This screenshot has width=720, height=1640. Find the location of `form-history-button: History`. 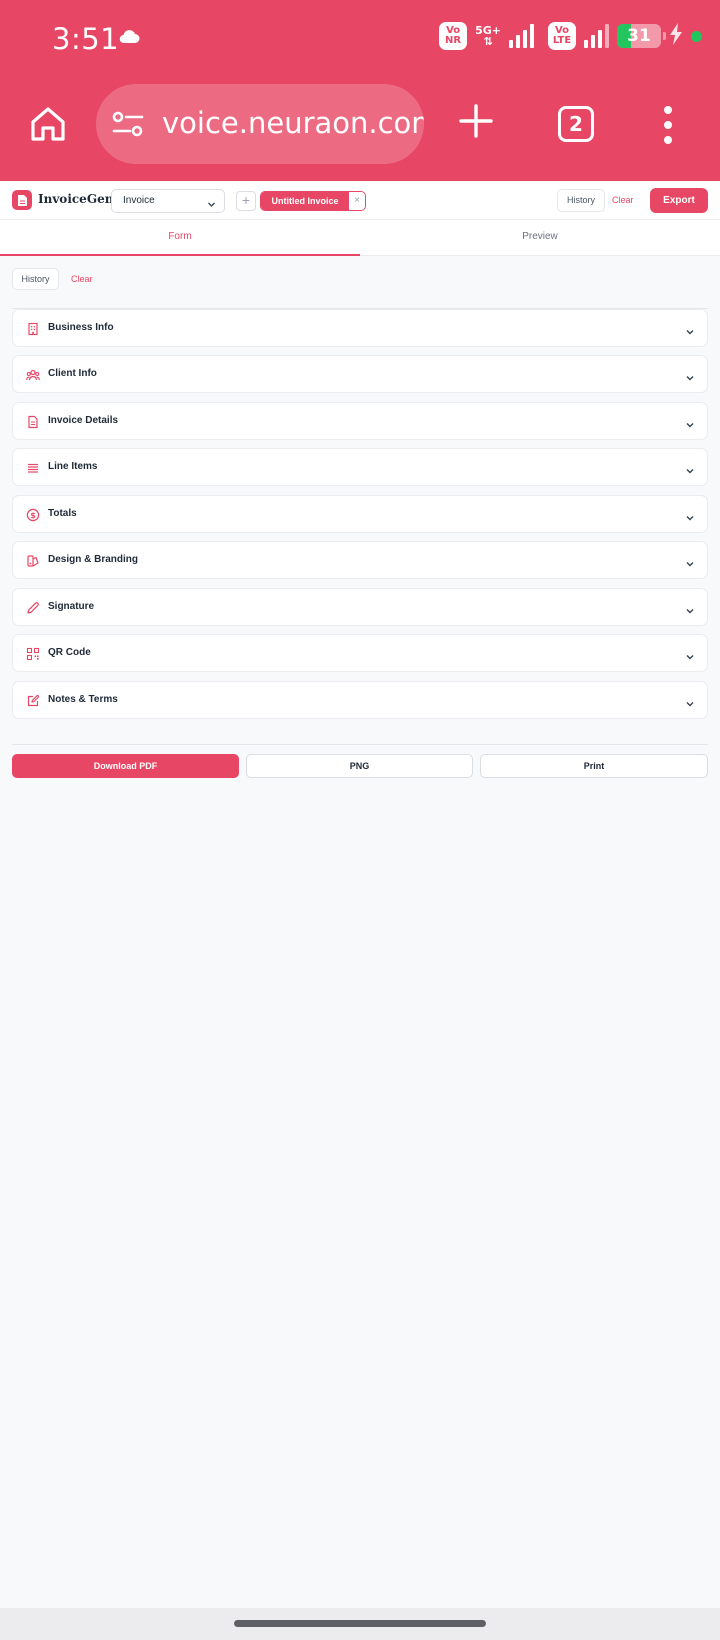

form-history-button: History is located at coordinates (35, 279).